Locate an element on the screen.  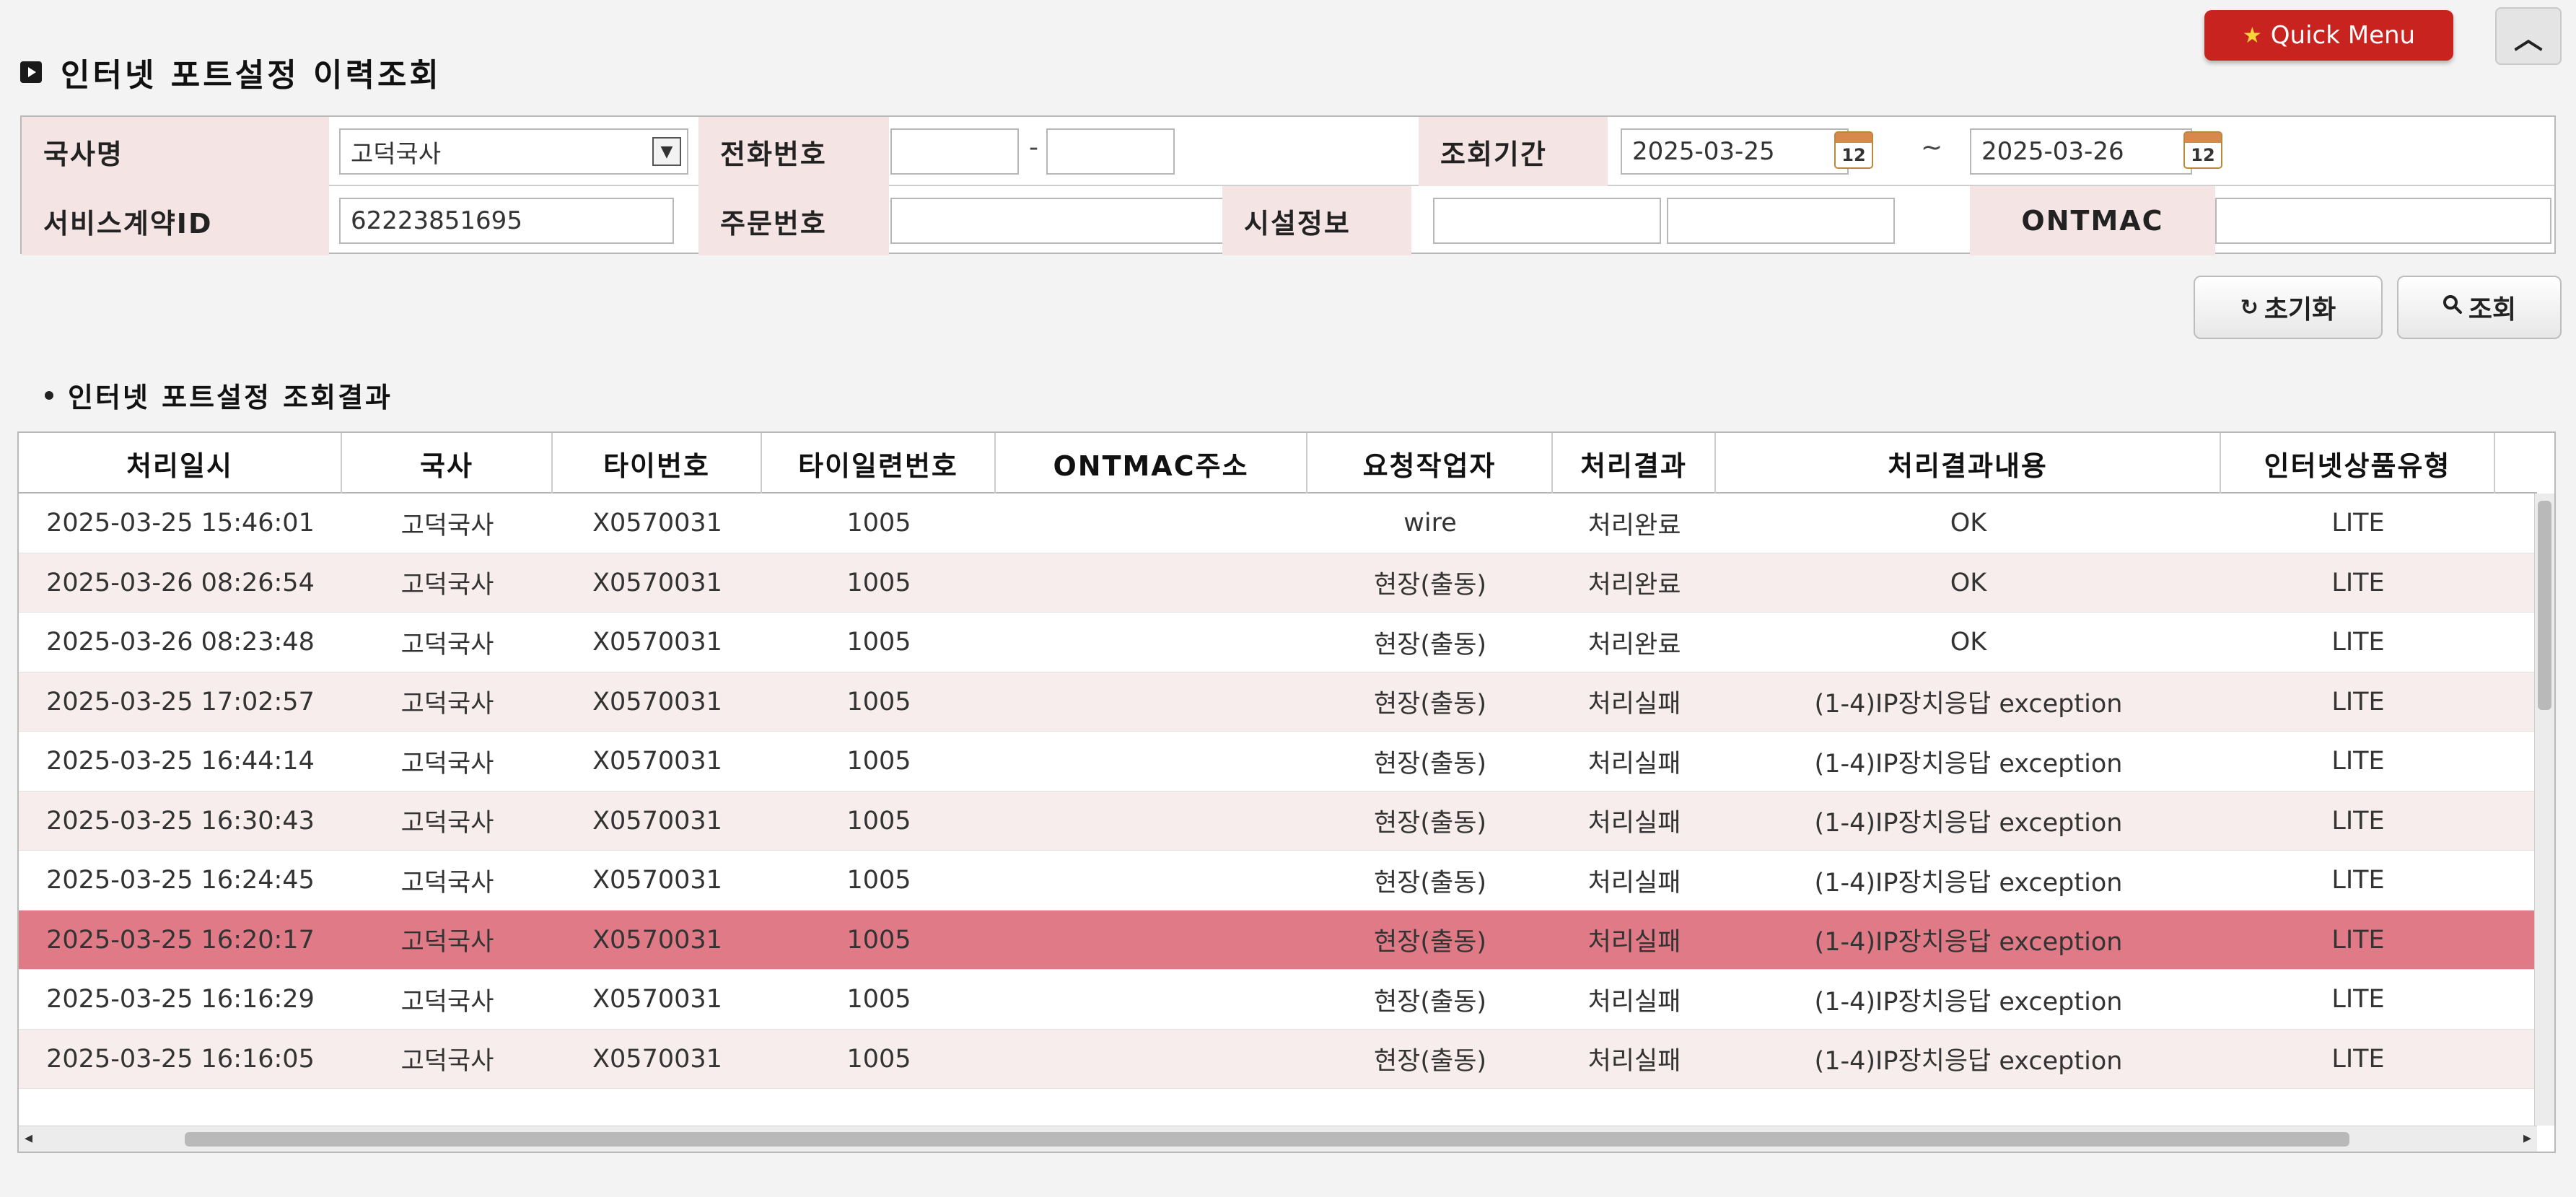
period-tilde: ~ is located at coordinates (1932, 147).